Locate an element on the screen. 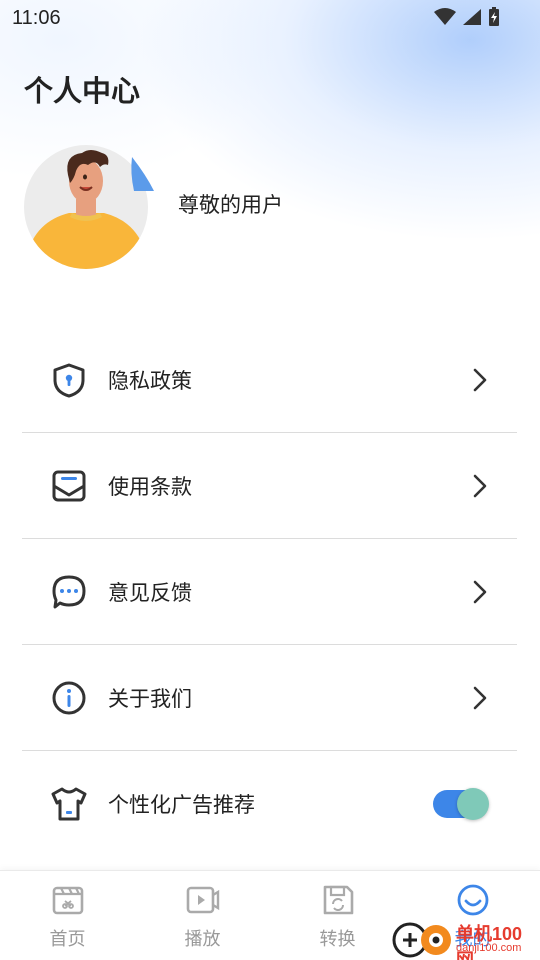 The image size is (540, 960). username: 尊敬的用户 is located at coordinates (230, 205).